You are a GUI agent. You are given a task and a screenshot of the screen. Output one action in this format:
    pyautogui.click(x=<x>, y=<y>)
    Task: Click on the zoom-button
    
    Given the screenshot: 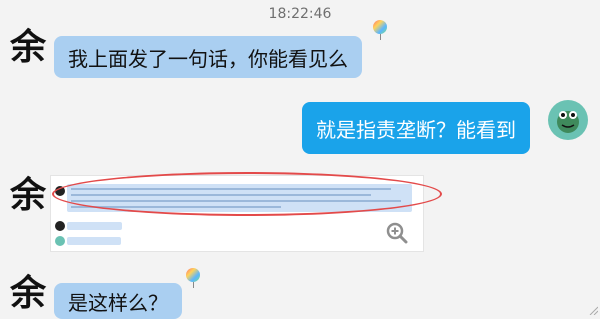 What is the action you would take?
    pyautogui.click(x=397, y=233)
    